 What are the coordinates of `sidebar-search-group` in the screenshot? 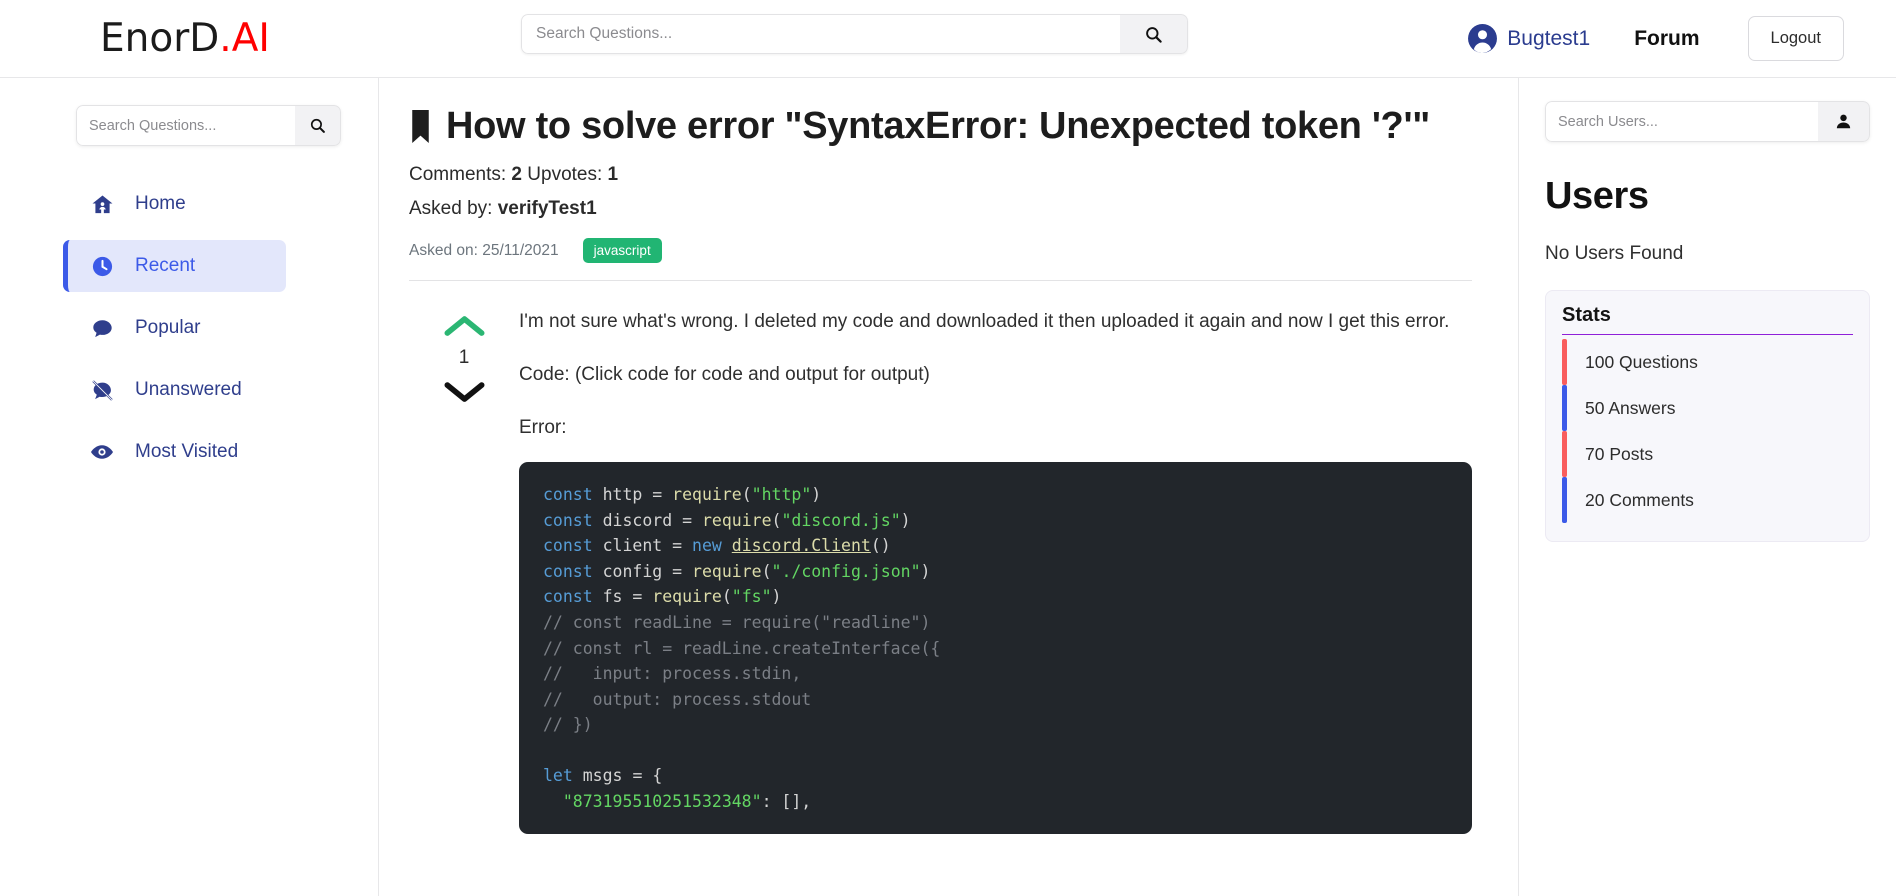 It's located at (208, 125).